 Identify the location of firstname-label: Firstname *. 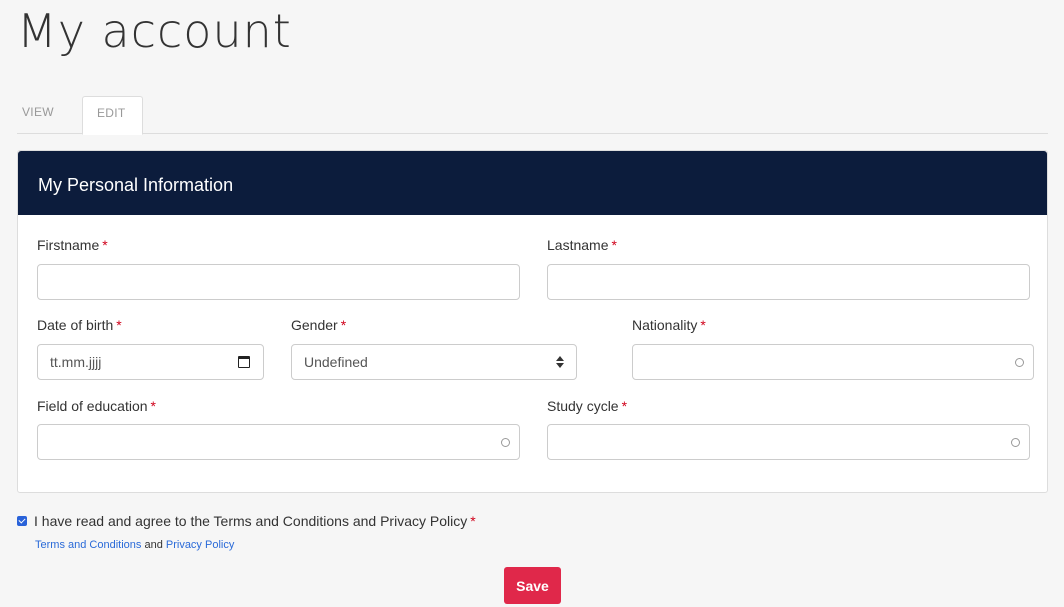
(72, 245).